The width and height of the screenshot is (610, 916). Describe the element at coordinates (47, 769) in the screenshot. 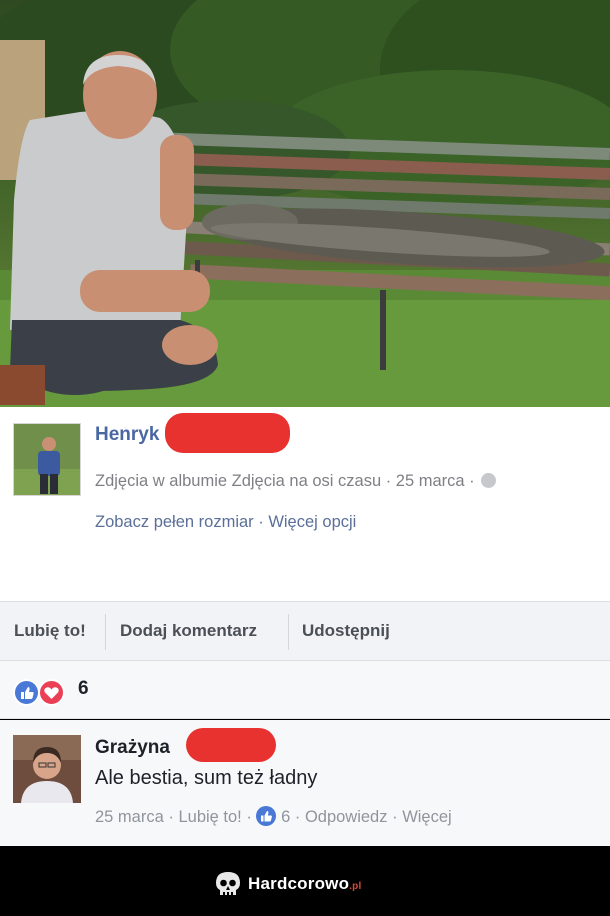

I see `commenter-avatar` at that location.